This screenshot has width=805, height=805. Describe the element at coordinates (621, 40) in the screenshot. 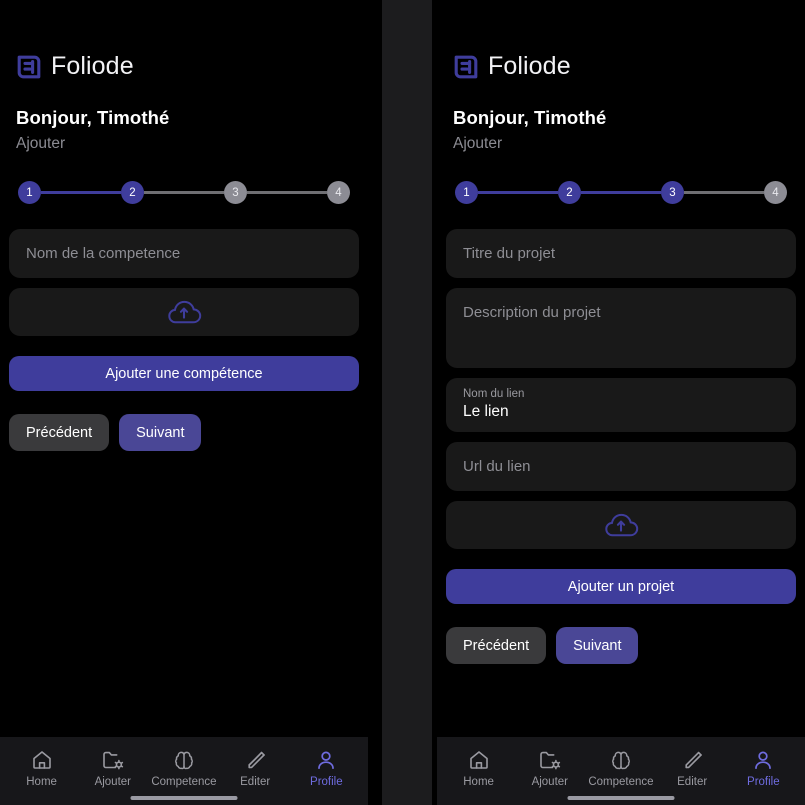

I see `brand-header-right: Foliode` at that location.